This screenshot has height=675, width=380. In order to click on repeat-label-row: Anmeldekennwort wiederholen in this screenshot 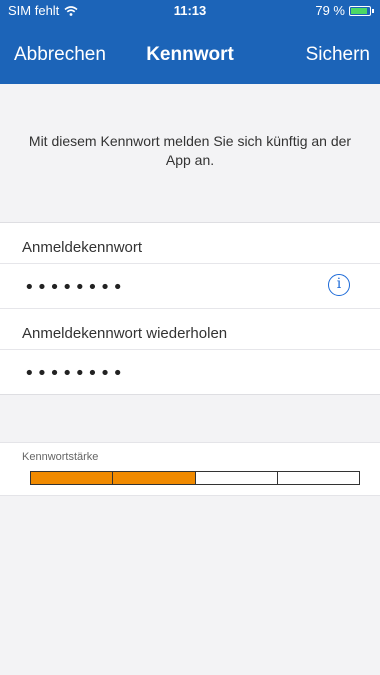, I will do `click(190, 329)`.